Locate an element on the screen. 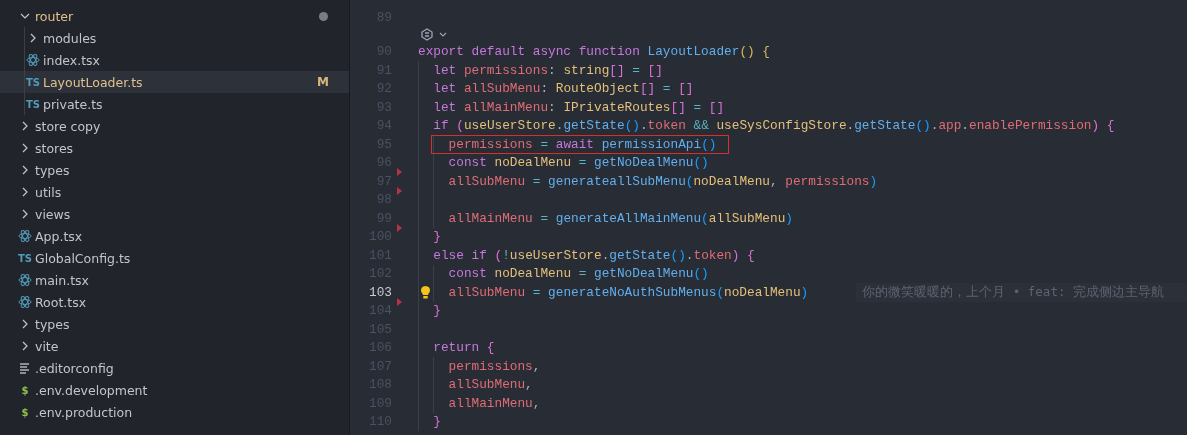 The image size is (1187, 435). file-name: utils is located at coordinates (49, 192).